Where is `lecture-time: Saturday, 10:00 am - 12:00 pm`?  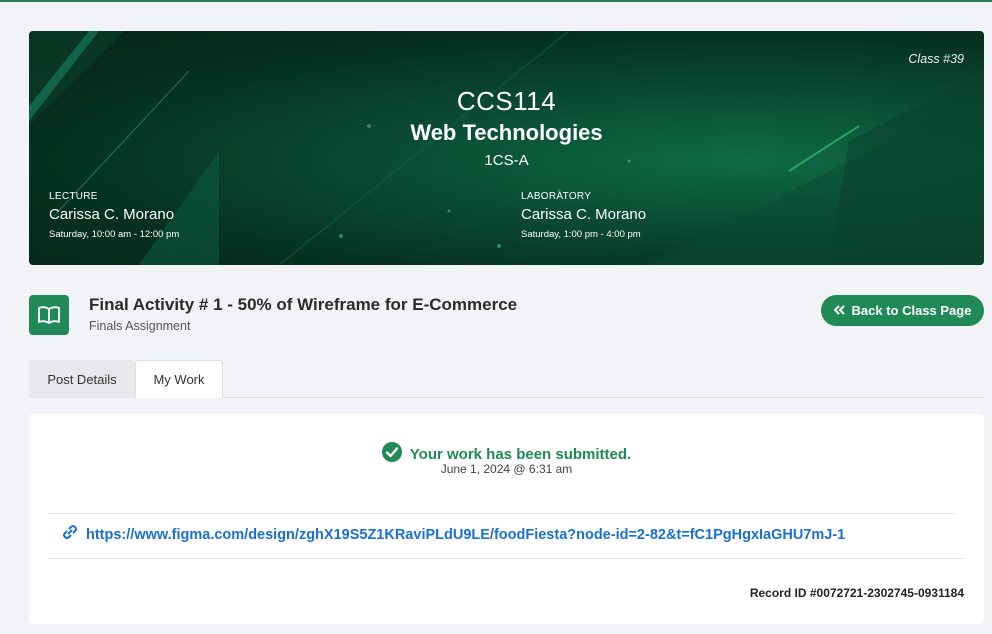 lecture-time: Saturday, 10:00 am - 12:00 pm is located at coordinates (114, 234).